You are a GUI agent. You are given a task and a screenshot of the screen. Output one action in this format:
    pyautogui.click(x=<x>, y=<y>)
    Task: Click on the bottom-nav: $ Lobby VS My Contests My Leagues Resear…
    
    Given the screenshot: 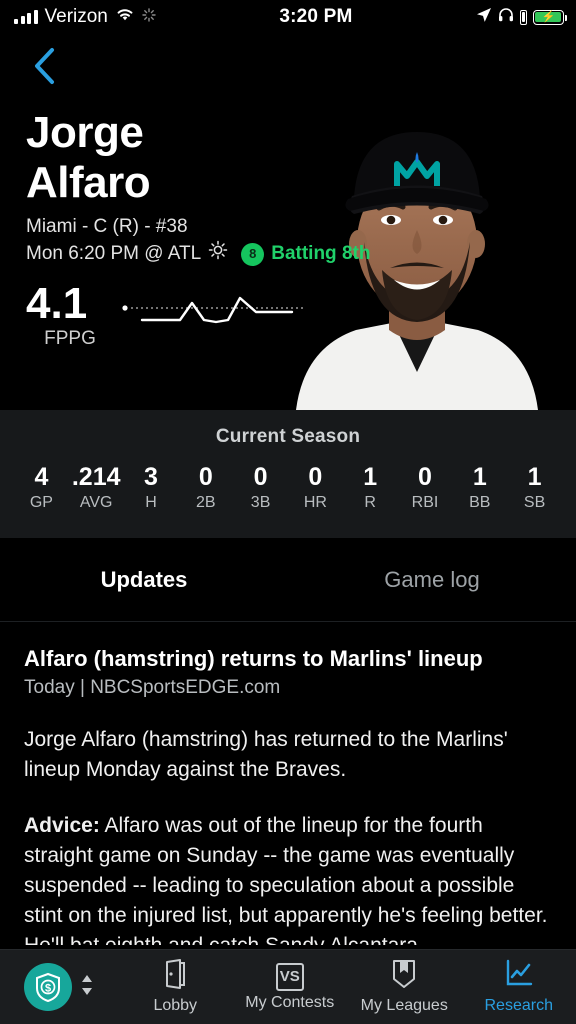 What is the action you would take?
    pyautogui.click(x=288, y=986)
    